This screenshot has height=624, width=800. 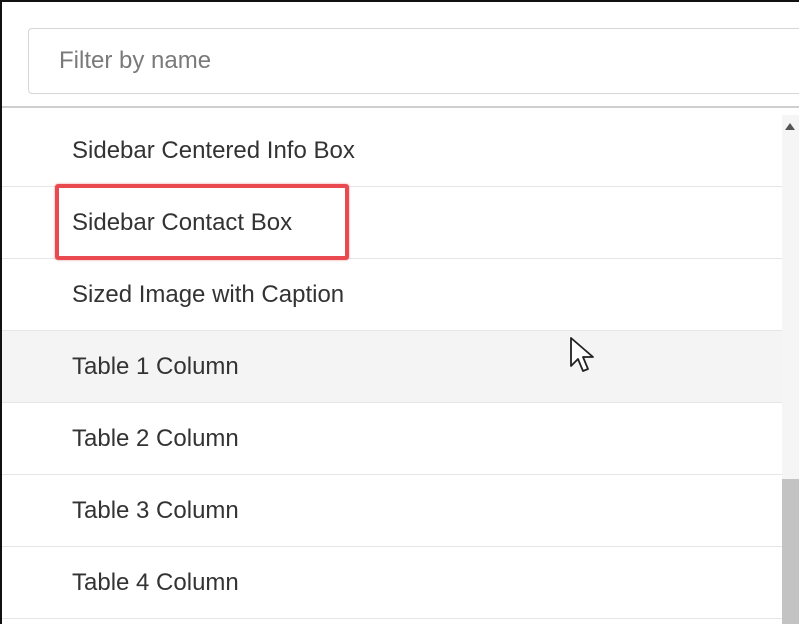 I want to click on scrollbar-thumb, so click(x=790, y=551).